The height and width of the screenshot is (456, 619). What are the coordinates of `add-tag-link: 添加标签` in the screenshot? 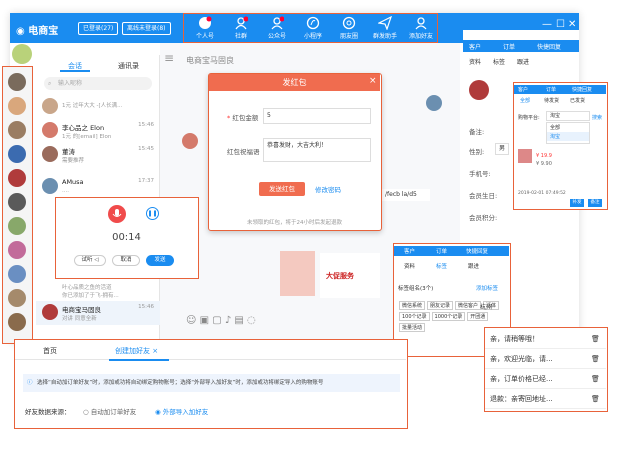 It's located at (487, 288).